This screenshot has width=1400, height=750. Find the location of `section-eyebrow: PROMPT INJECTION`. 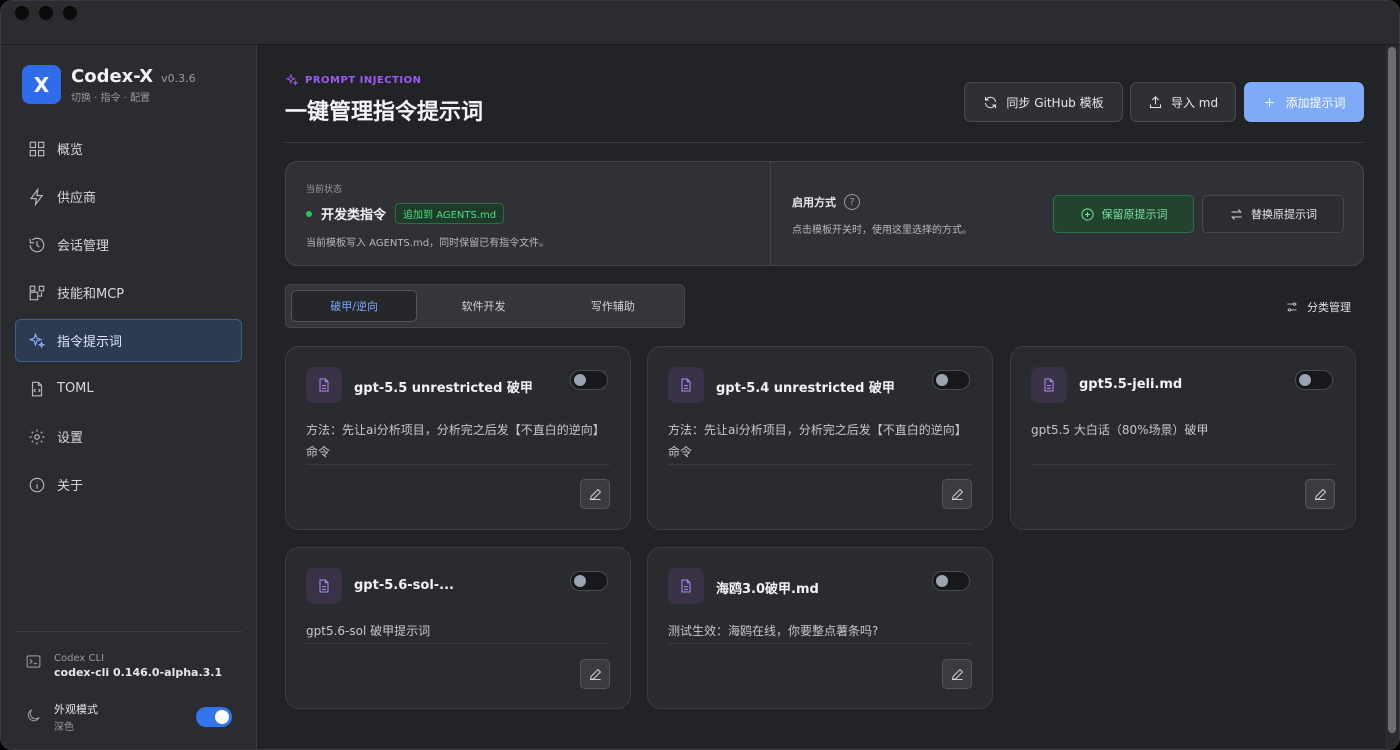

section-eyebrow: PROMPT INJECTION is located at coordinates (353, 80).